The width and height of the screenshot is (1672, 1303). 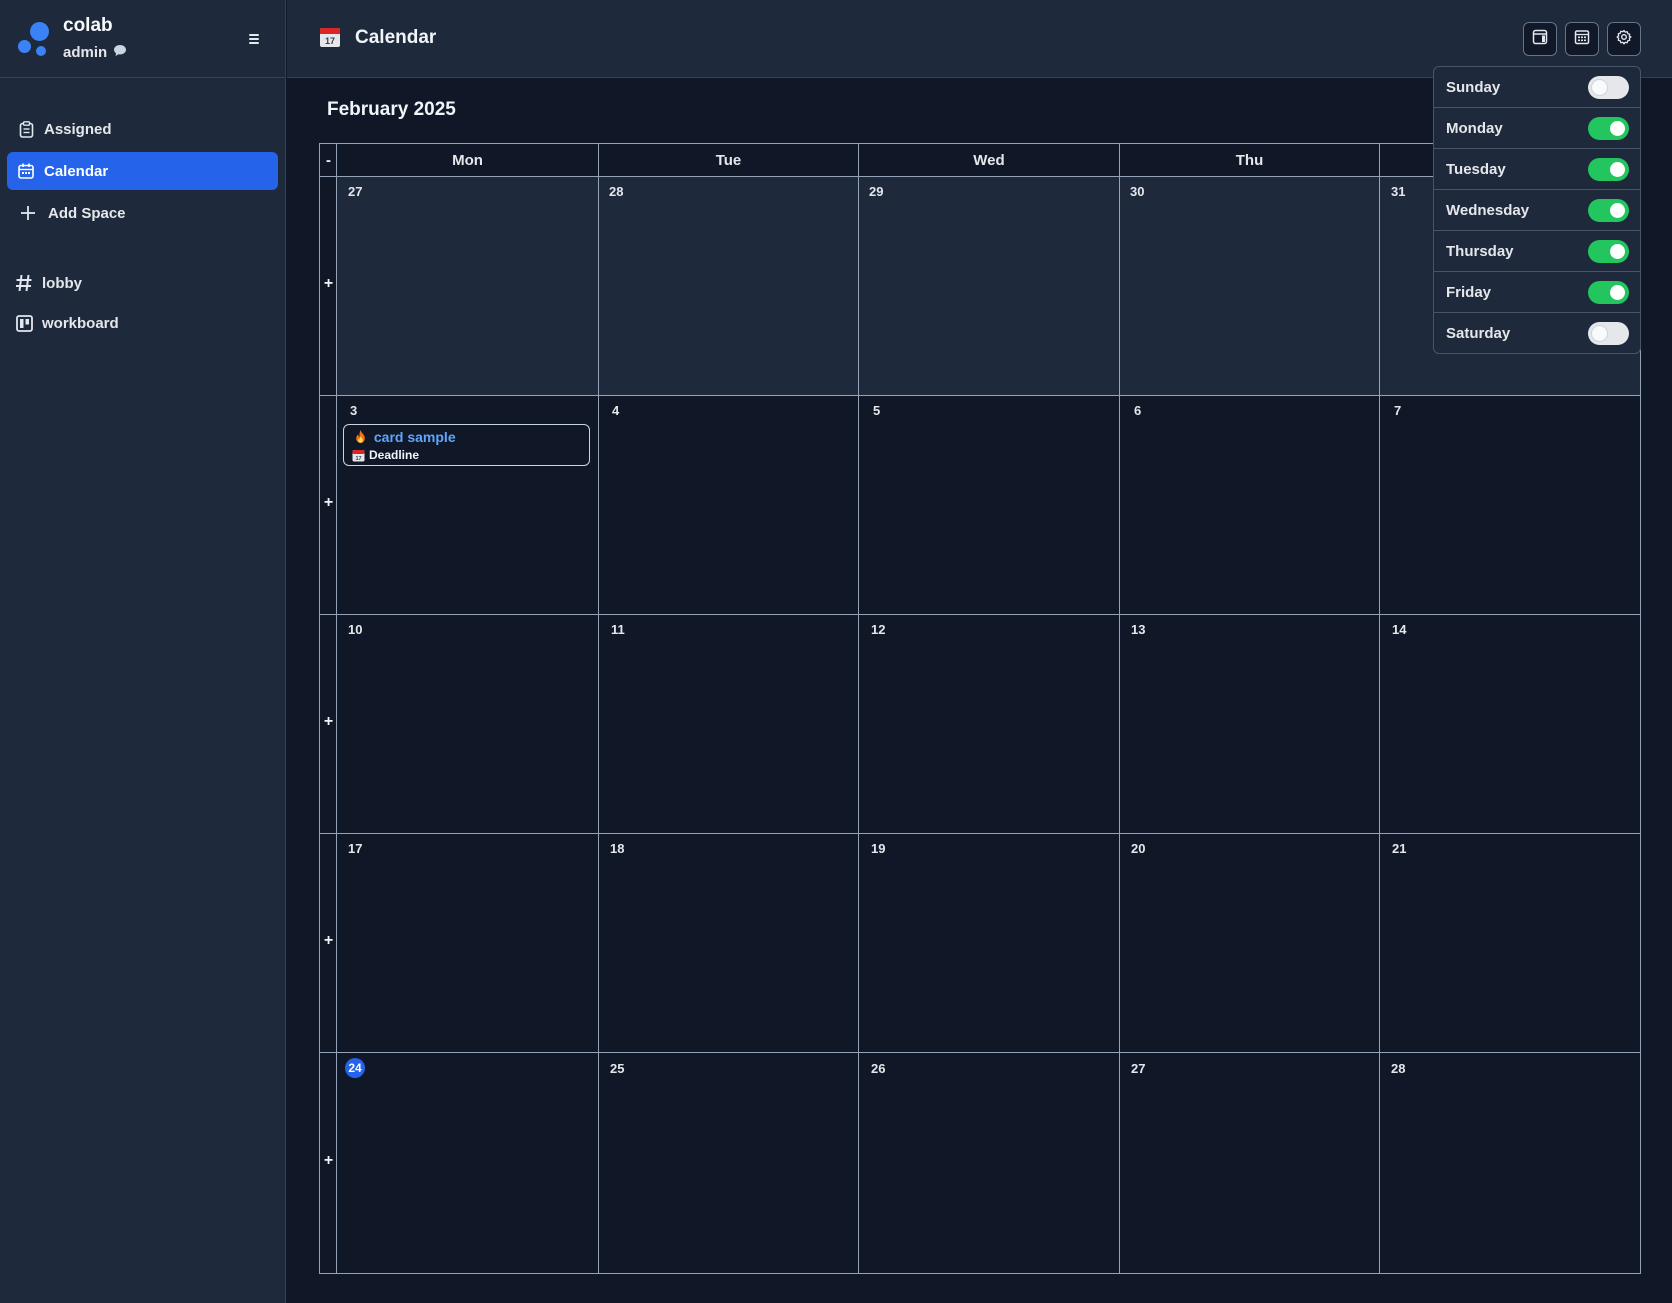 I want to click on plus-icon, so click(x=28, y=213).